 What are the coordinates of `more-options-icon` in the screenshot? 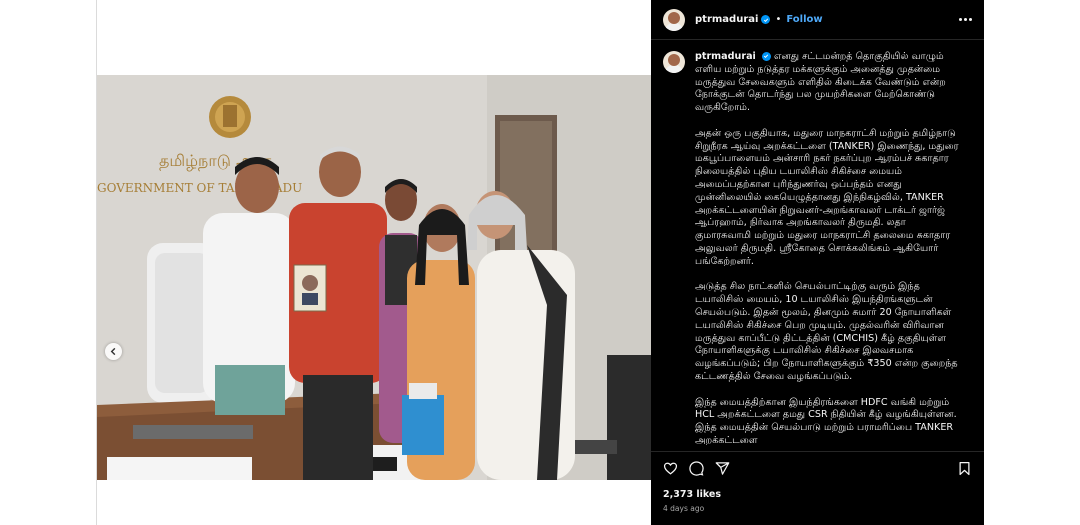 It's located at (965, 19).